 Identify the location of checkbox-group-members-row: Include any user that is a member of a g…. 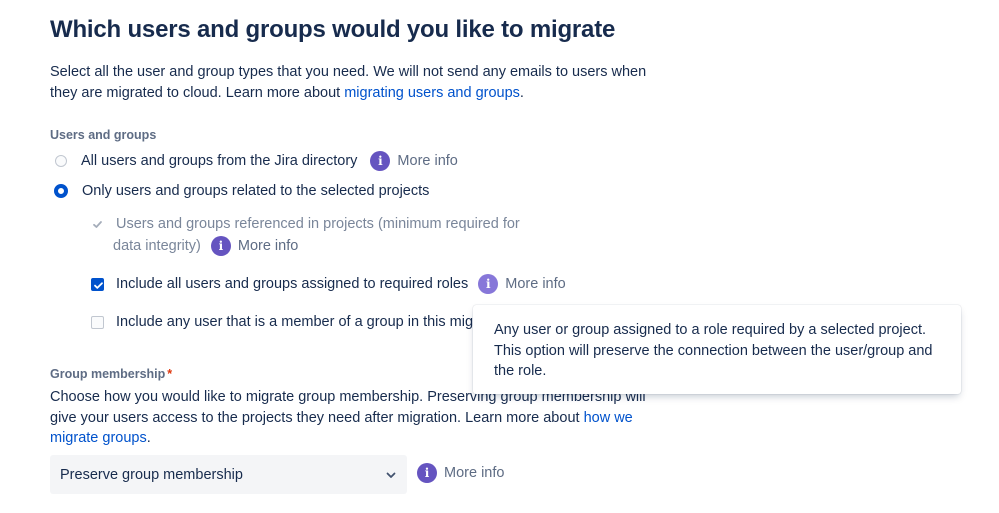
(282, 322).